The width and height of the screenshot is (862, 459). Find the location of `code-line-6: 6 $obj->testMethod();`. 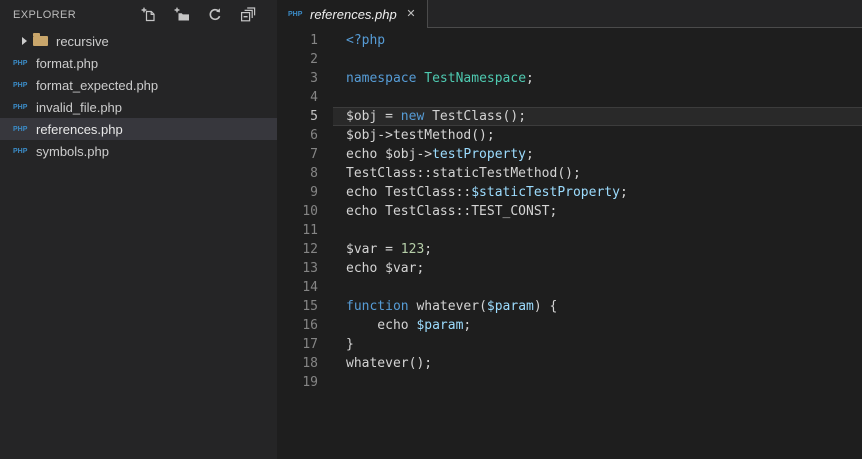

code-line-6: 6 $obj->testMethod(); is located at coordinates (569, 135).